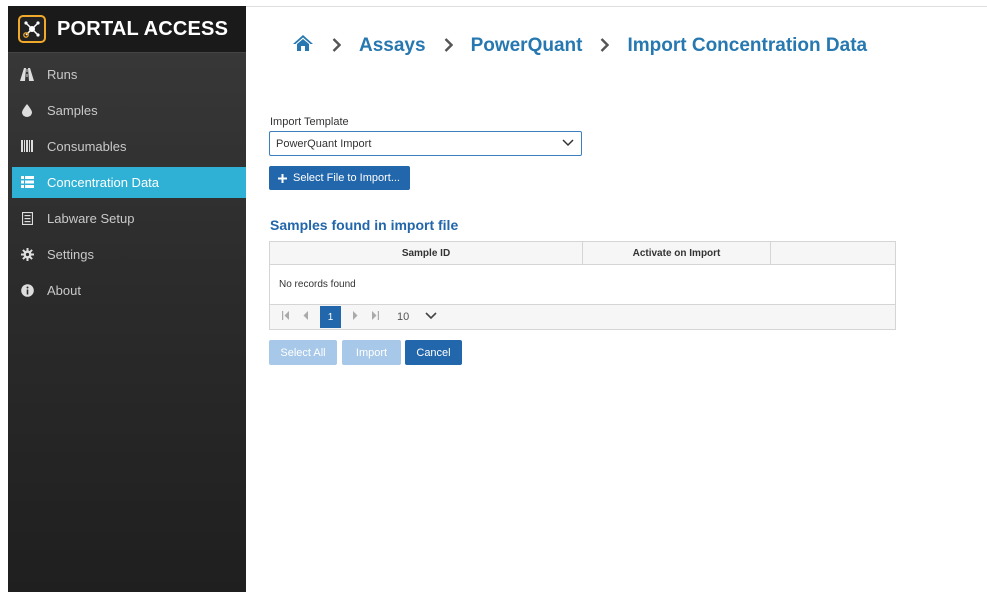 This screenshot has height=592, width=987. I want to click on app-title: PORTAL ACCESS, so click(143, 28).